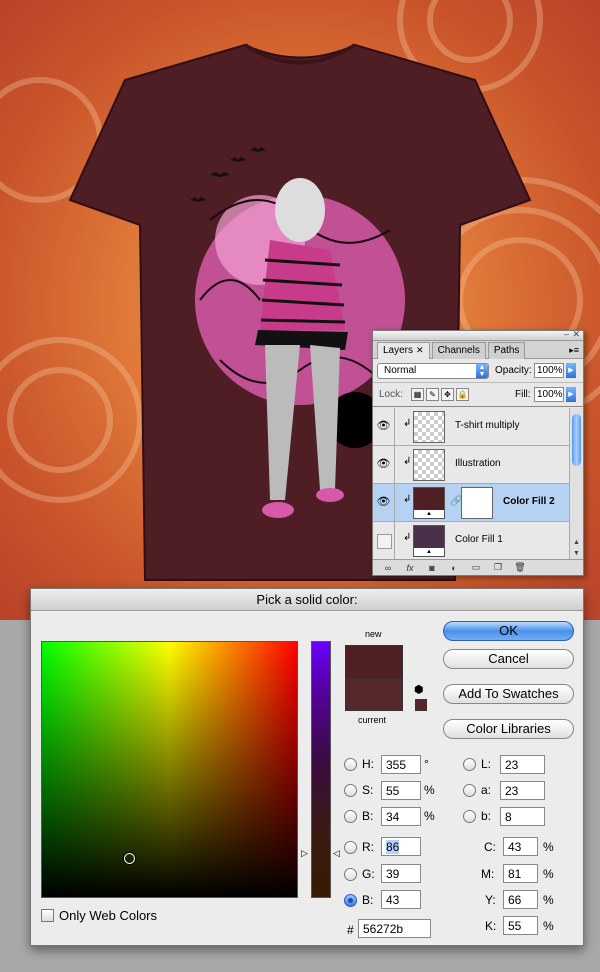  I want to click on r-label: R:, so click(368, 847).